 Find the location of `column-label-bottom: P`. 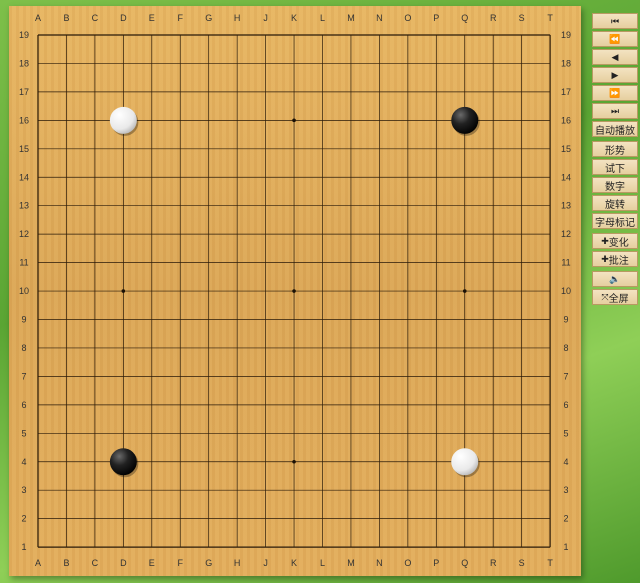

column-label-bottom: P is located at coordinates (436, 563).